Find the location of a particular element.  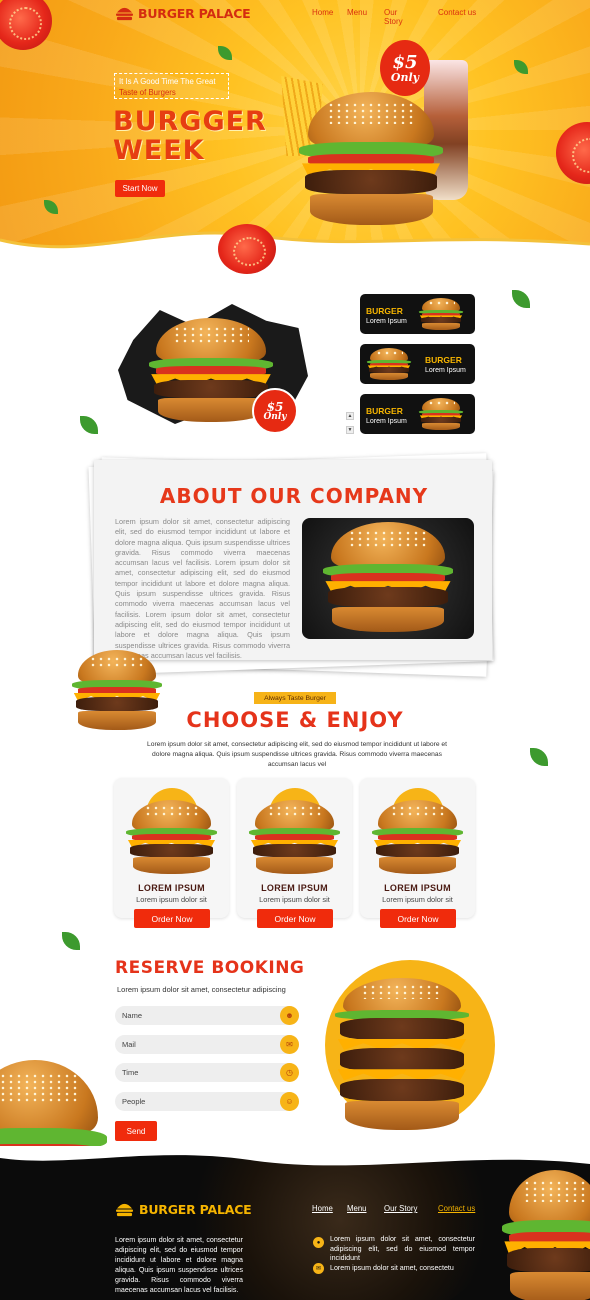

hero-tagline-line2: Taste of Burgers is located at coordinates (147, 92).